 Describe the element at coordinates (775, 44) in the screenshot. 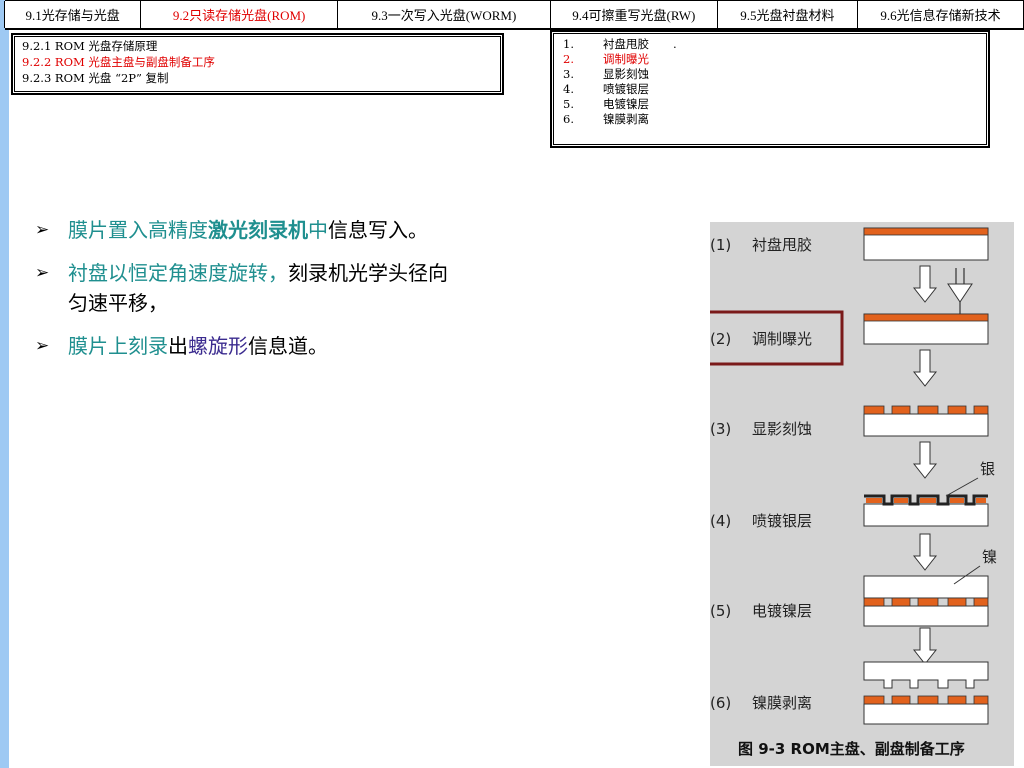

I see `step-link-1: 1. 衬盘甩胶.` at that location.